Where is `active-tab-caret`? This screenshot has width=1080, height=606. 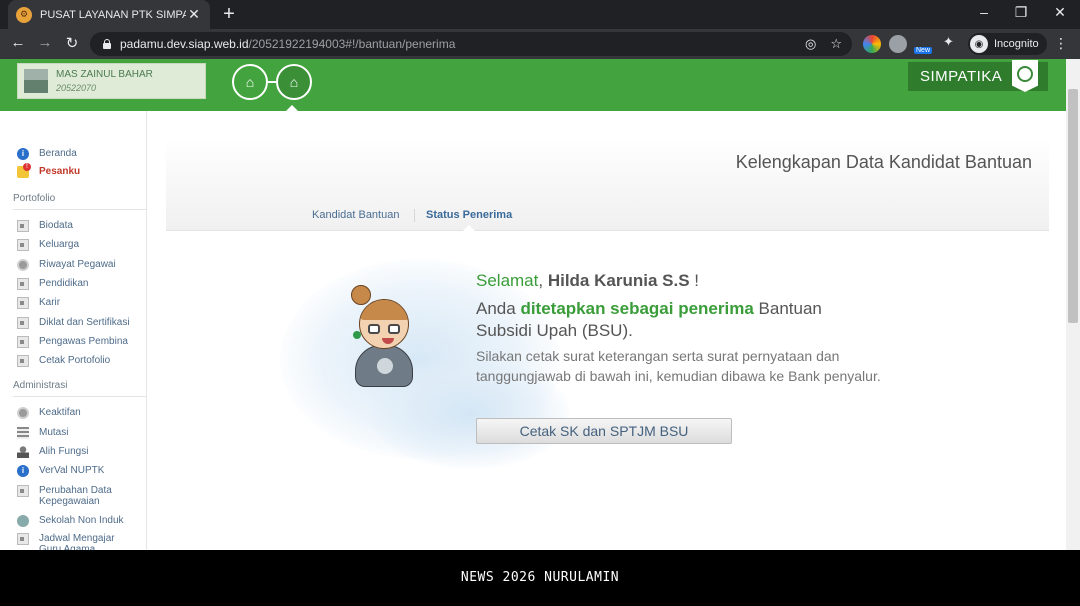 active-tab-caret is located at coordinates (469, 228).